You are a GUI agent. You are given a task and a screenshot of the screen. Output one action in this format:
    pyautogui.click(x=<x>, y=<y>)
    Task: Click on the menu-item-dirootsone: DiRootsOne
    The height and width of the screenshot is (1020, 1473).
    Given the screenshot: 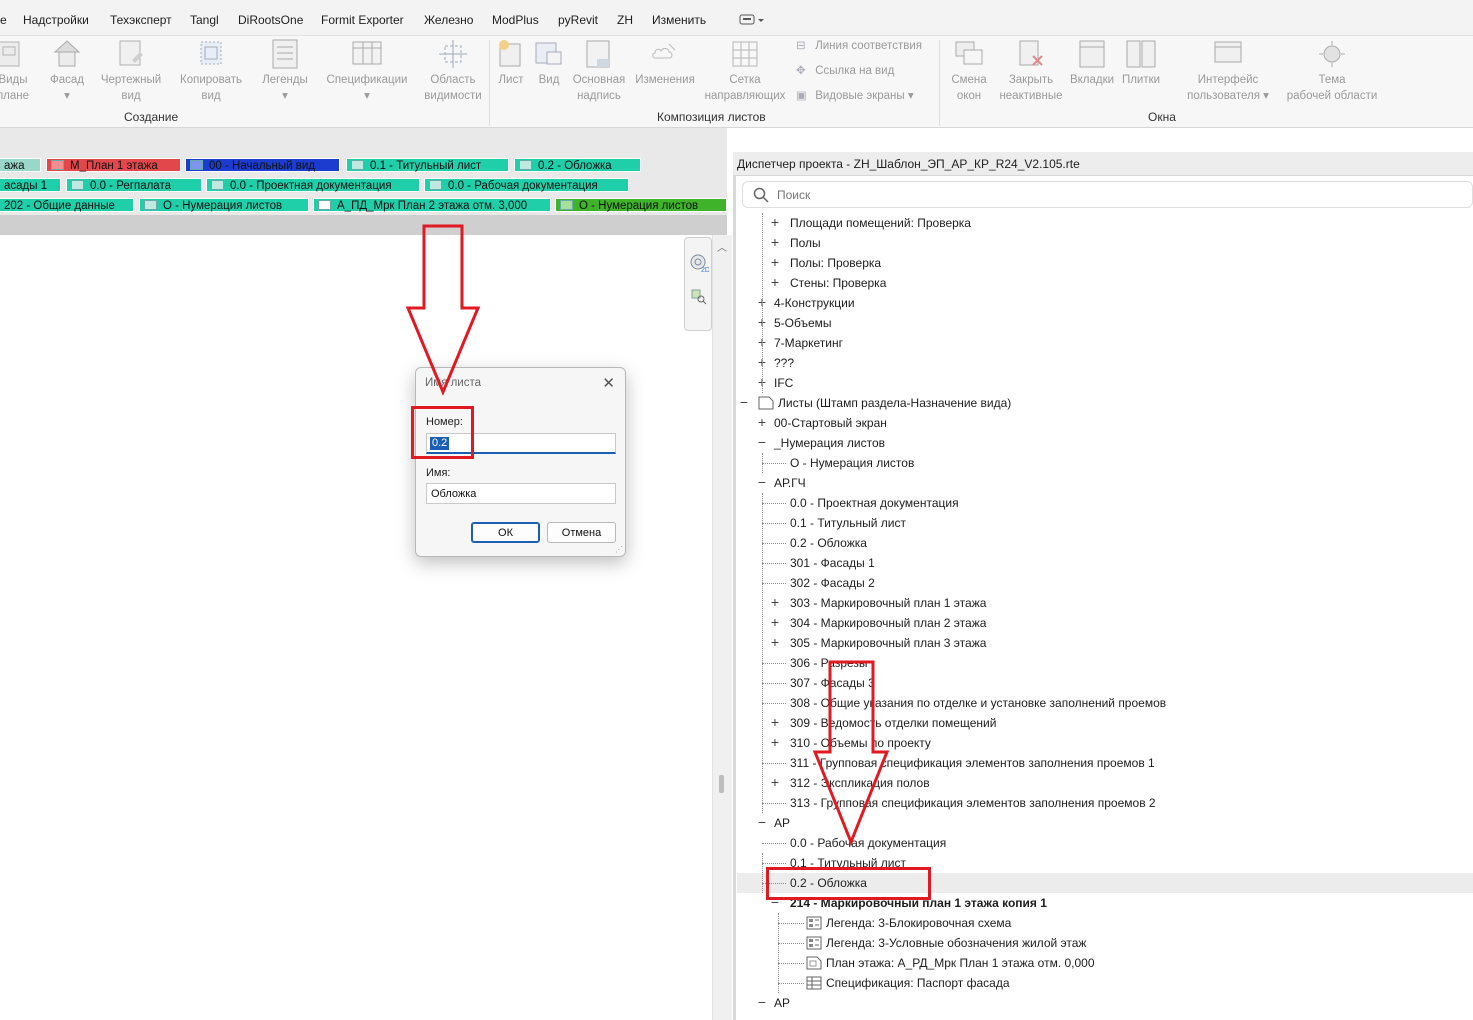 What is the action you would take?
    pyautogui.click(x=270, y=20)
    